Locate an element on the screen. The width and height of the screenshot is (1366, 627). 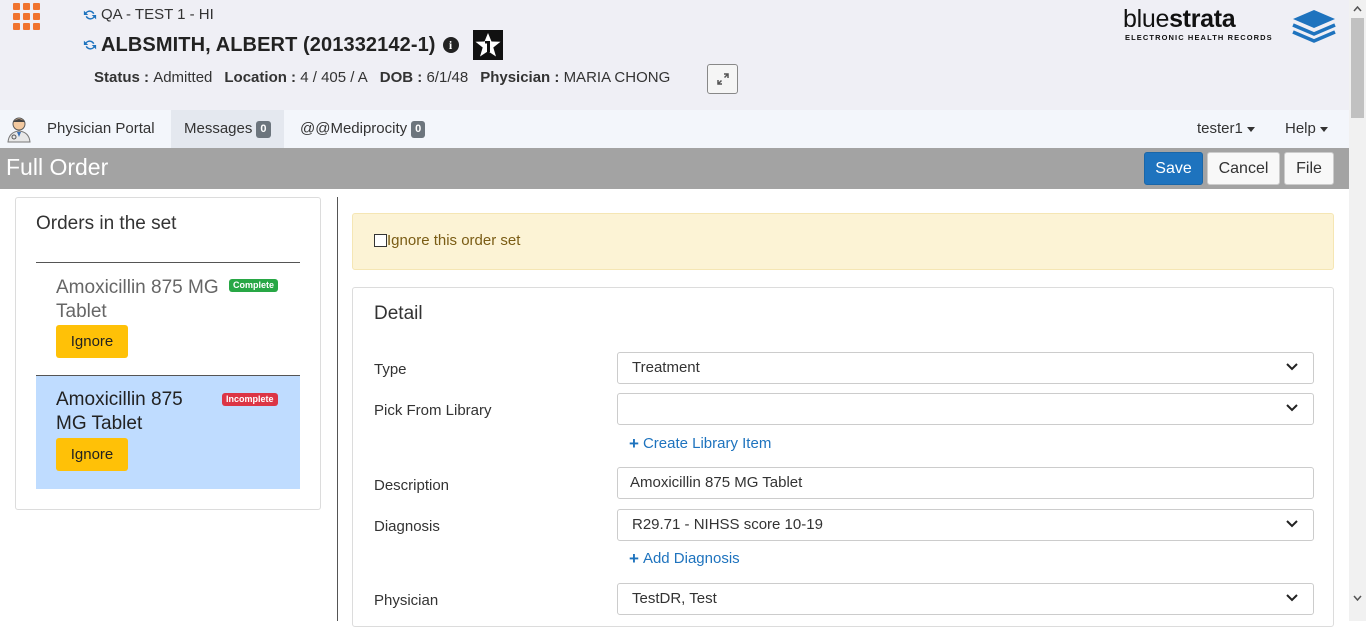
physician-select-value: TestDR, Test is located at coordinates (674, 598).